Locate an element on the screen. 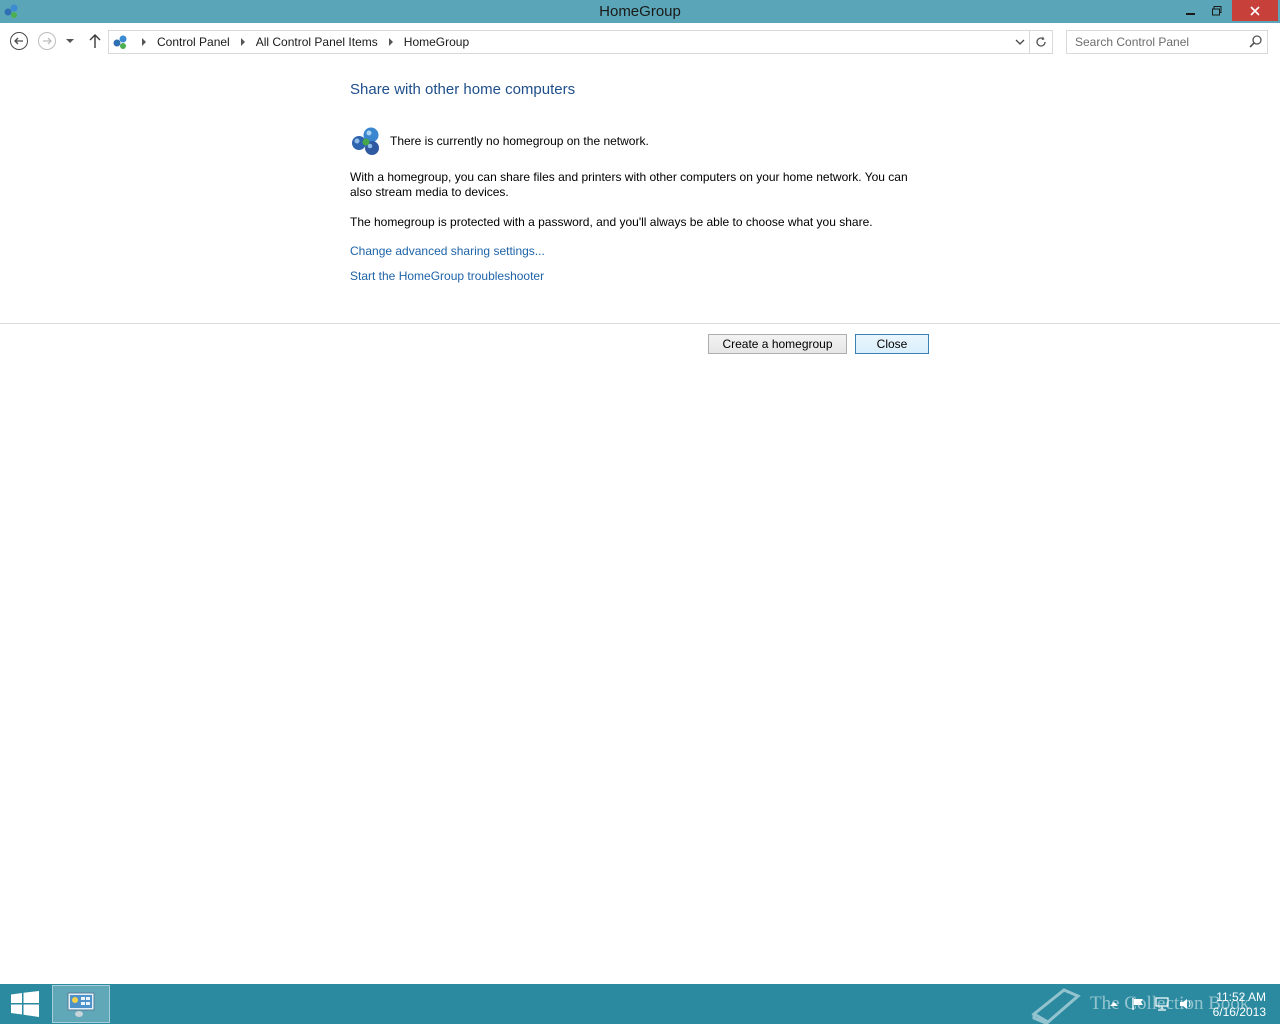 This screenshot has width=1280, height=1024. flag-icon is located at coordinates (1137, 1004).